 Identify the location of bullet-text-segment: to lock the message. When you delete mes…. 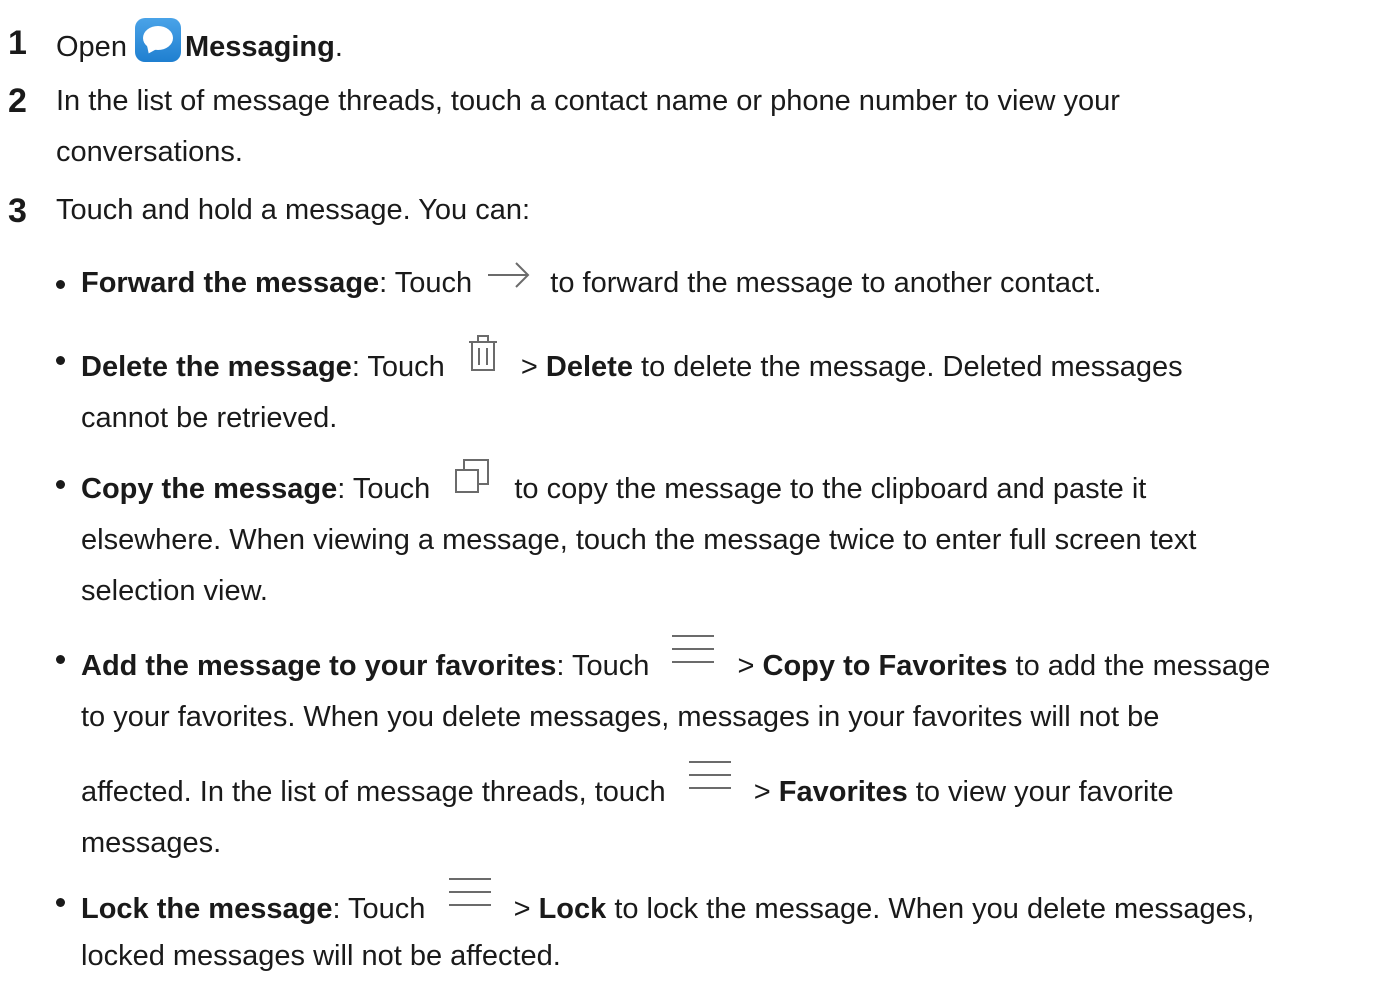
(934, 909).